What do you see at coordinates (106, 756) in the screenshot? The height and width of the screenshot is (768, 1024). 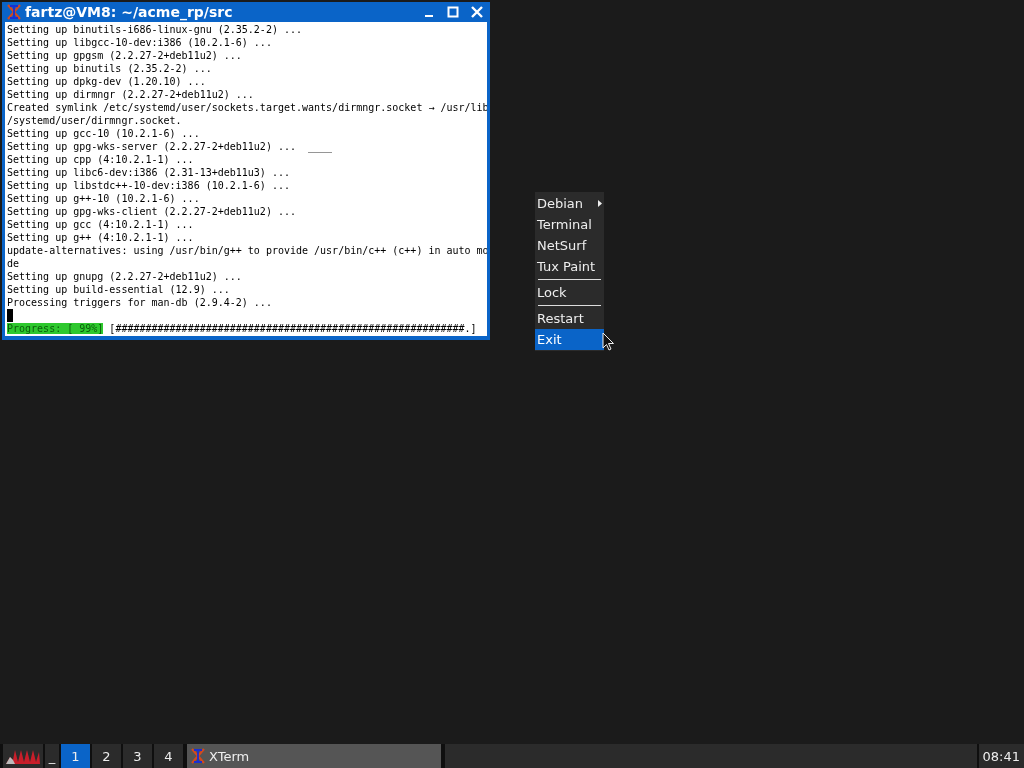 I see `desktop-button: 2` at bounding box center [106, 756].